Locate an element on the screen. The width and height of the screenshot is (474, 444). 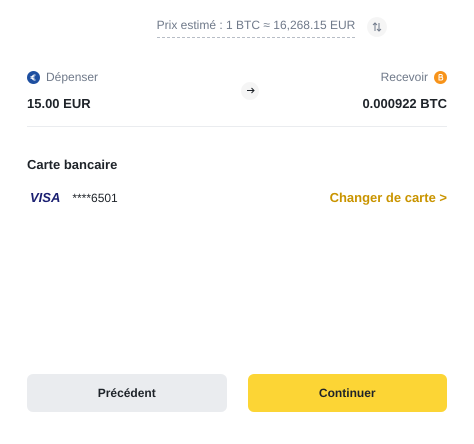
spend-amount: 15.00 EUR is located at coordinates (59, 104).